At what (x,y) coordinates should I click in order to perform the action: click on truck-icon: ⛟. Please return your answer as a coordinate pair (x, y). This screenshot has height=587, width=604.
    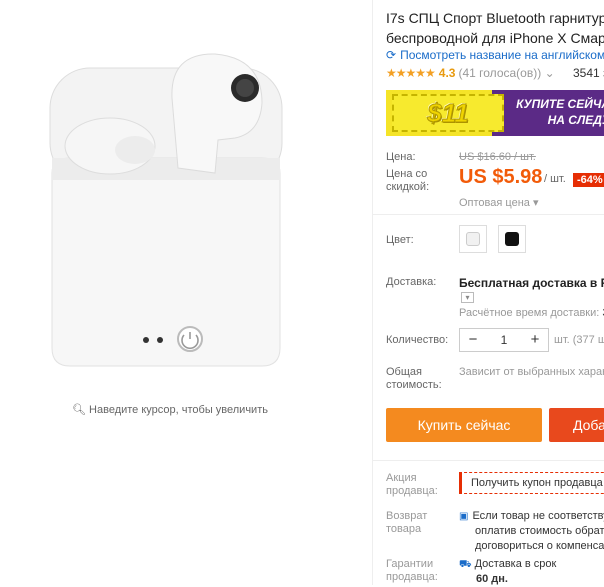
    Looking at the image, I should click on (465, 564).